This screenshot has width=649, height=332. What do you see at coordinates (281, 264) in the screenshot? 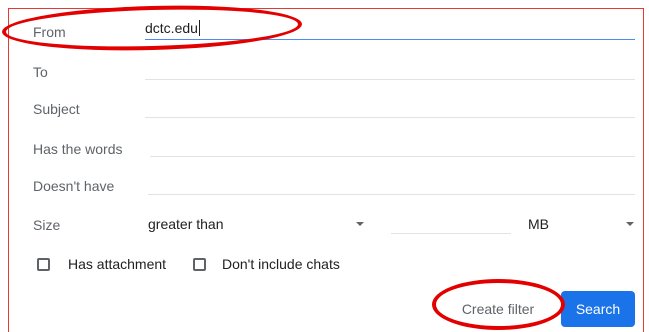
I see `dont-include-chats-label: Don't include chats` at bounding box center [281, 264].